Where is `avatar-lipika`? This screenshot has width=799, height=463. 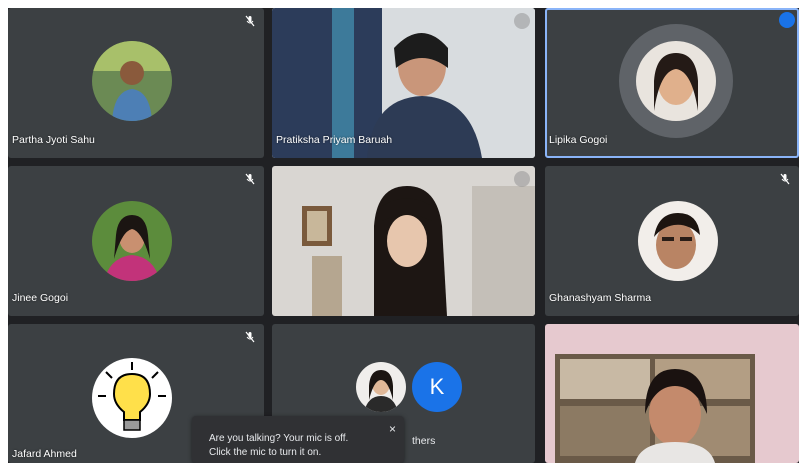 avatar-lipika is located at coordinates (676, 81).